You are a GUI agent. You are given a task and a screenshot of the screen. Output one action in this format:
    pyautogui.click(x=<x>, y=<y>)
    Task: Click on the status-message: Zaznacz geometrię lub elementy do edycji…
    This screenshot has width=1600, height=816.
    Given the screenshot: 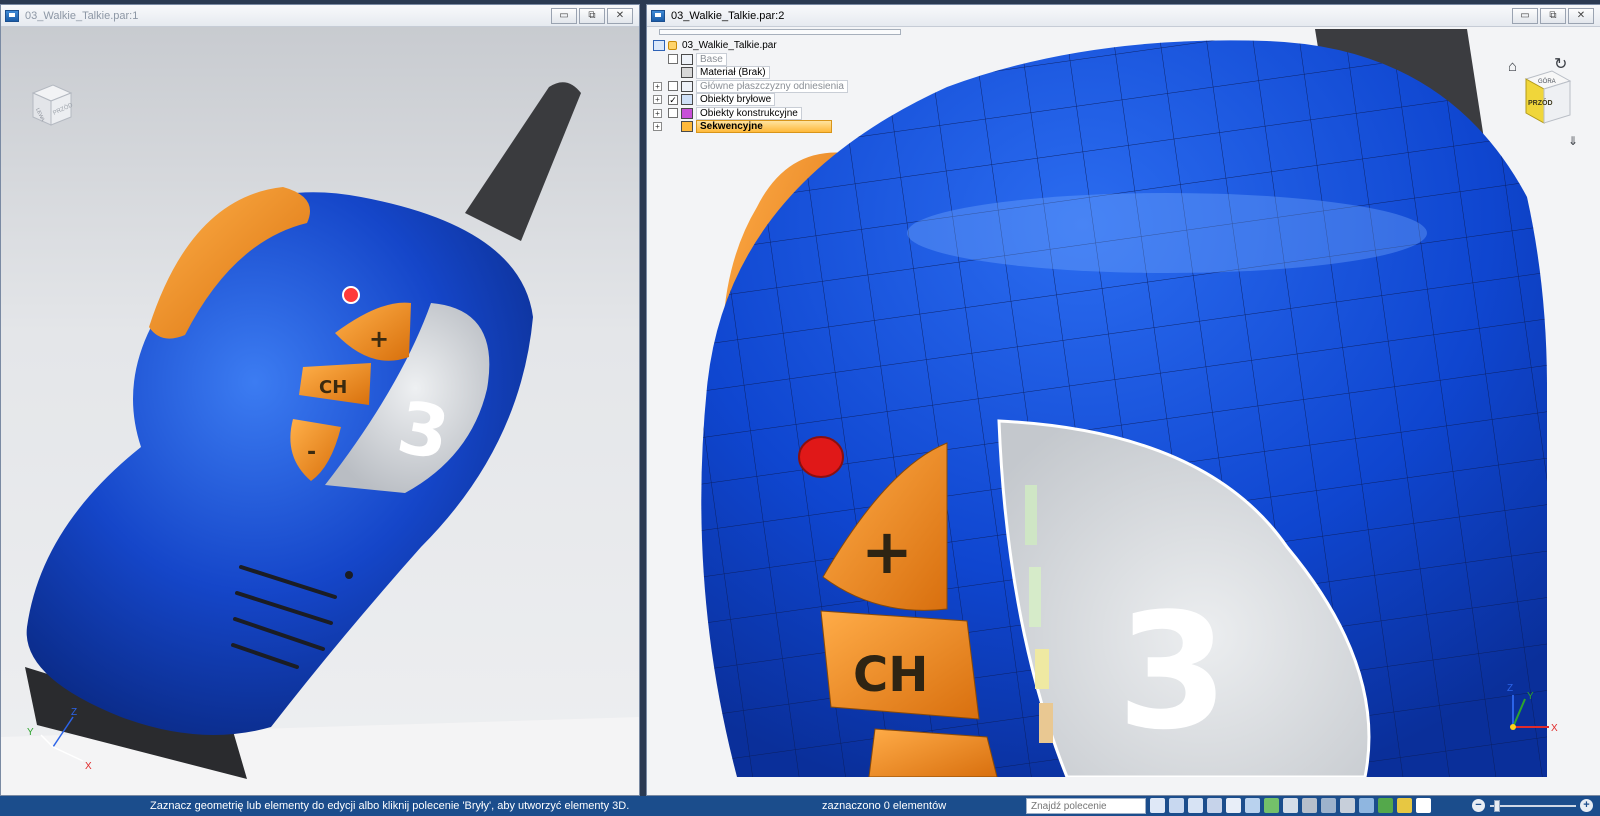 What is the action you would take?
    pyautogui.click(x=390, y=806)
    